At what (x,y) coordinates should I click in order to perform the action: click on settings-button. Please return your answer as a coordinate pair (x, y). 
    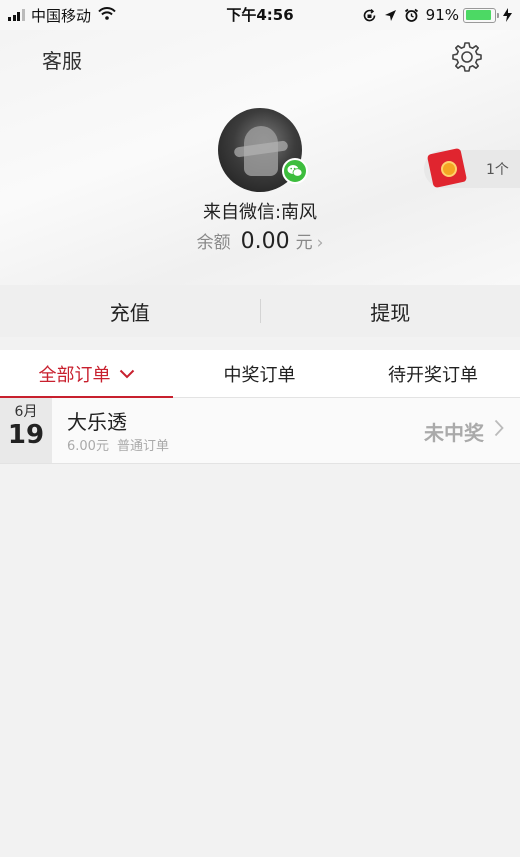
    Looking at the image, I should click on (467, 57).